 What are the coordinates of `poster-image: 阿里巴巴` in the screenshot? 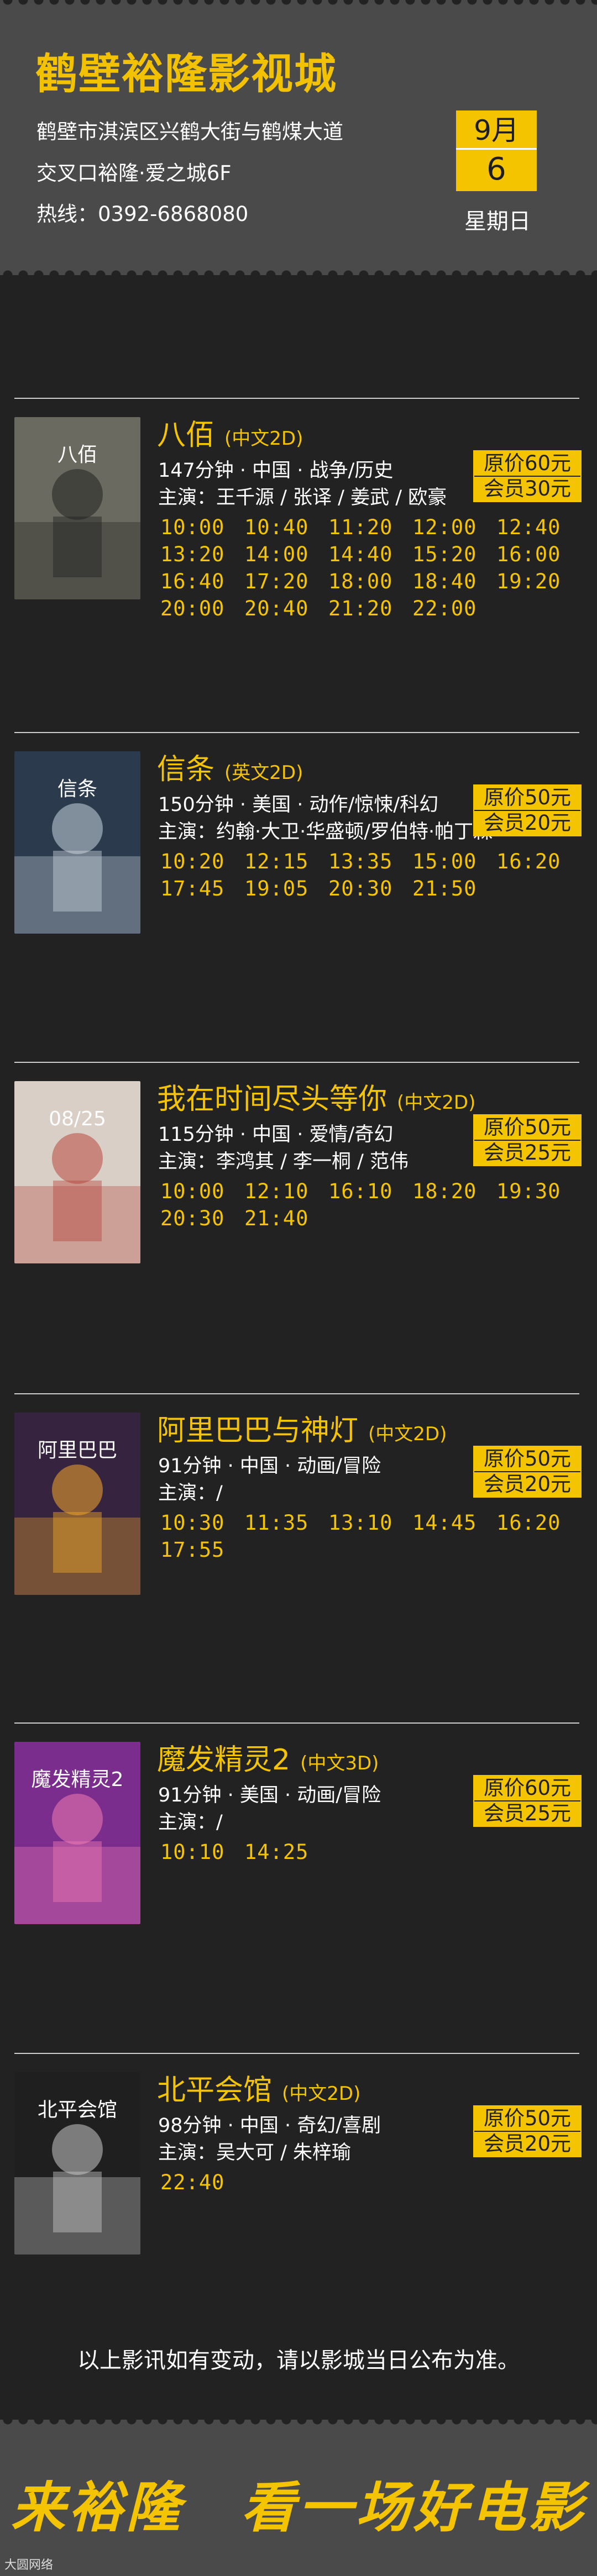 It's located at (77, 1504).